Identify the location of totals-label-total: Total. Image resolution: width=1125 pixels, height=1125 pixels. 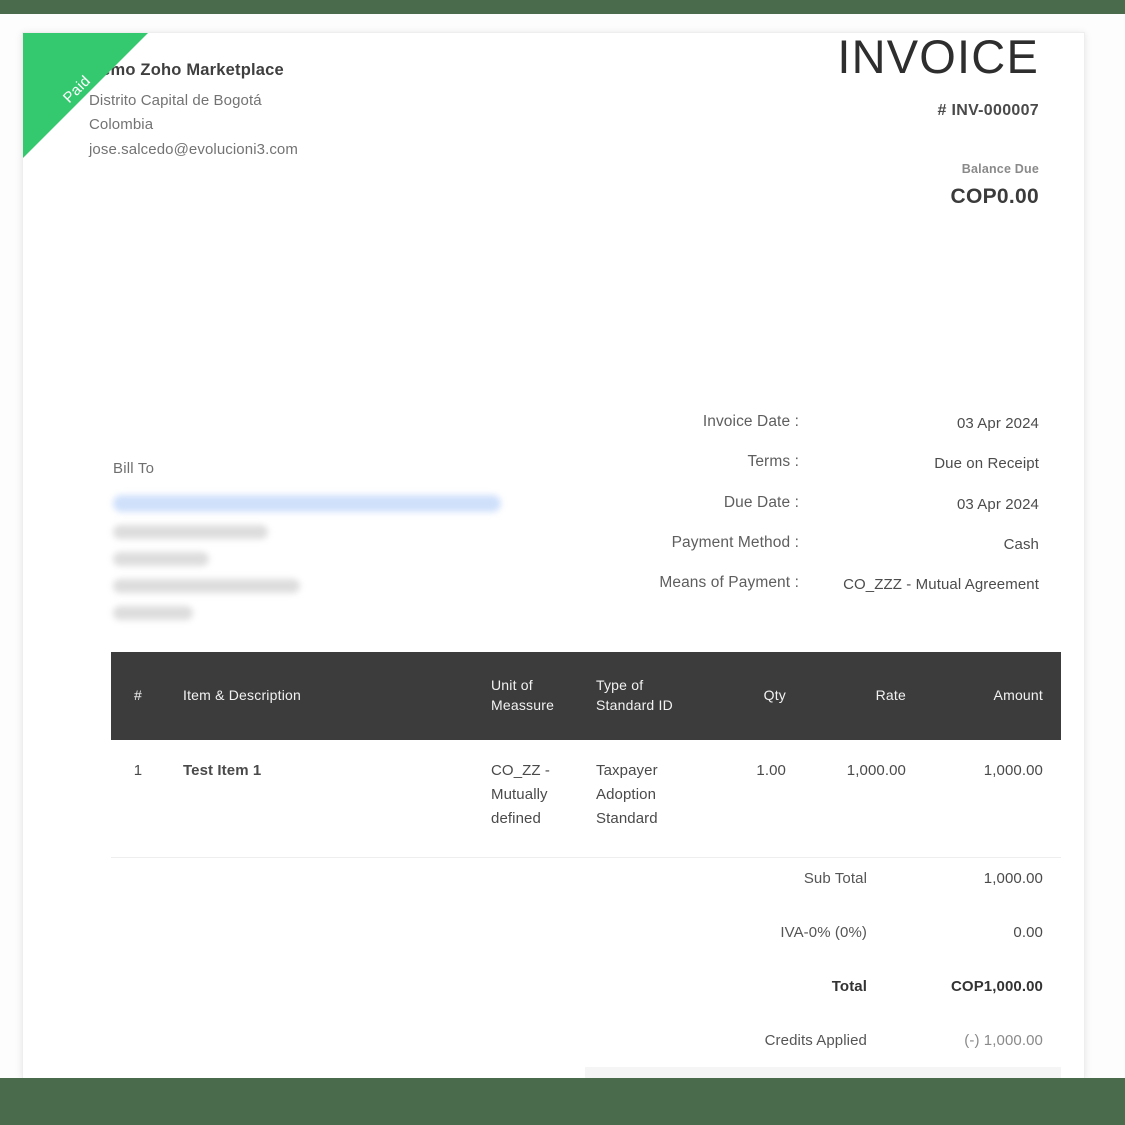
(849, 986).